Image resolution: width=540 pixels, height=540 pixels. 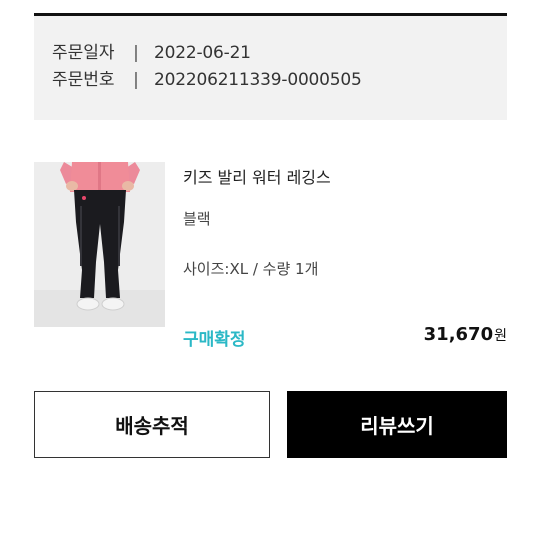 What do you see at coordinates (152, 424) in the screenshot?
I see `track-delivery-button: 배송추적` at bounding box center [152, 424].